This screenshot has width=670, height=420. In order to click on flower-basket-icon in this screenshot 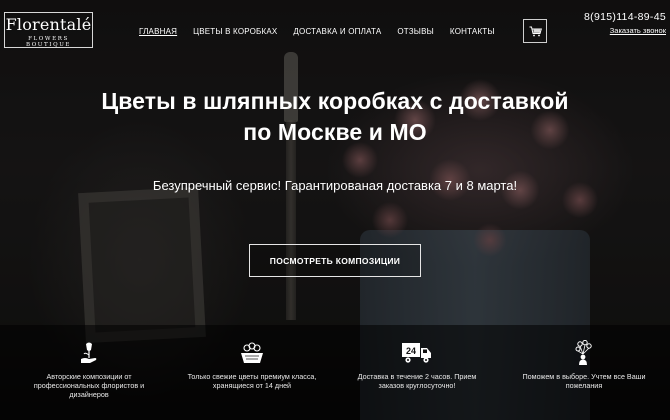, I will do `click(252, 352)`.